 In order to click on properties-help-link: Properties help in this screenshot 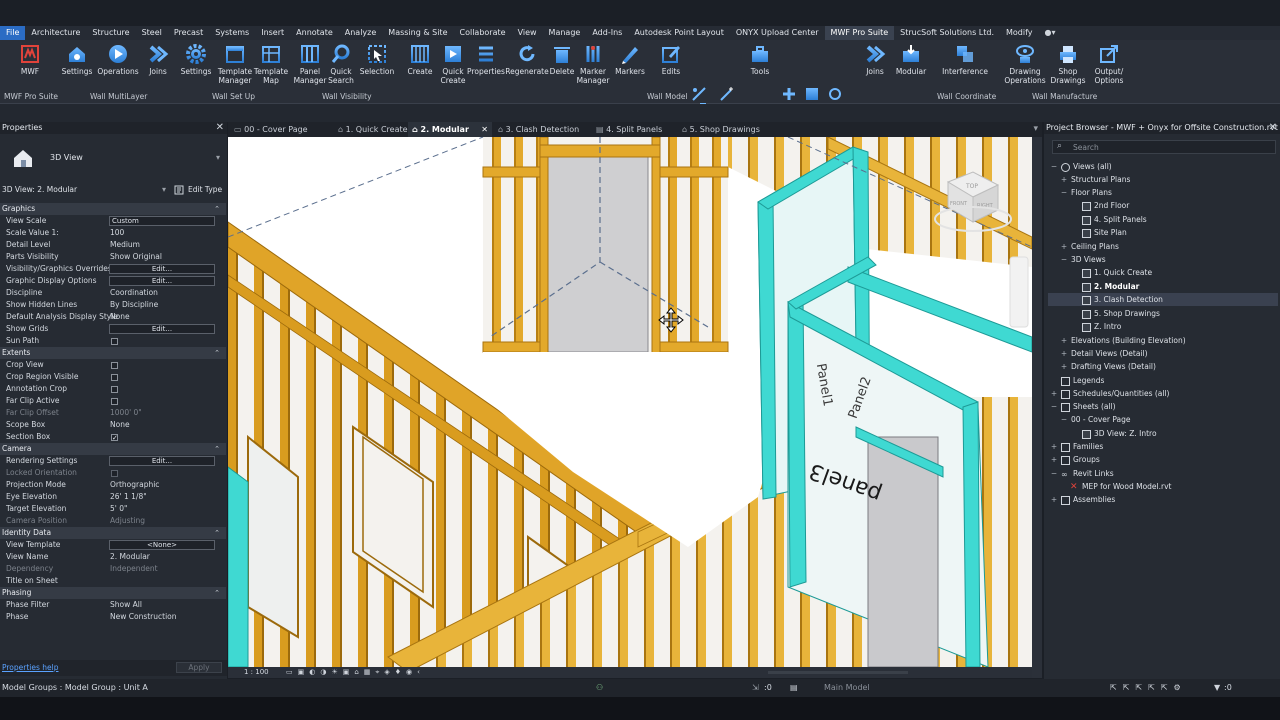, I will do `click(30, 667)`.